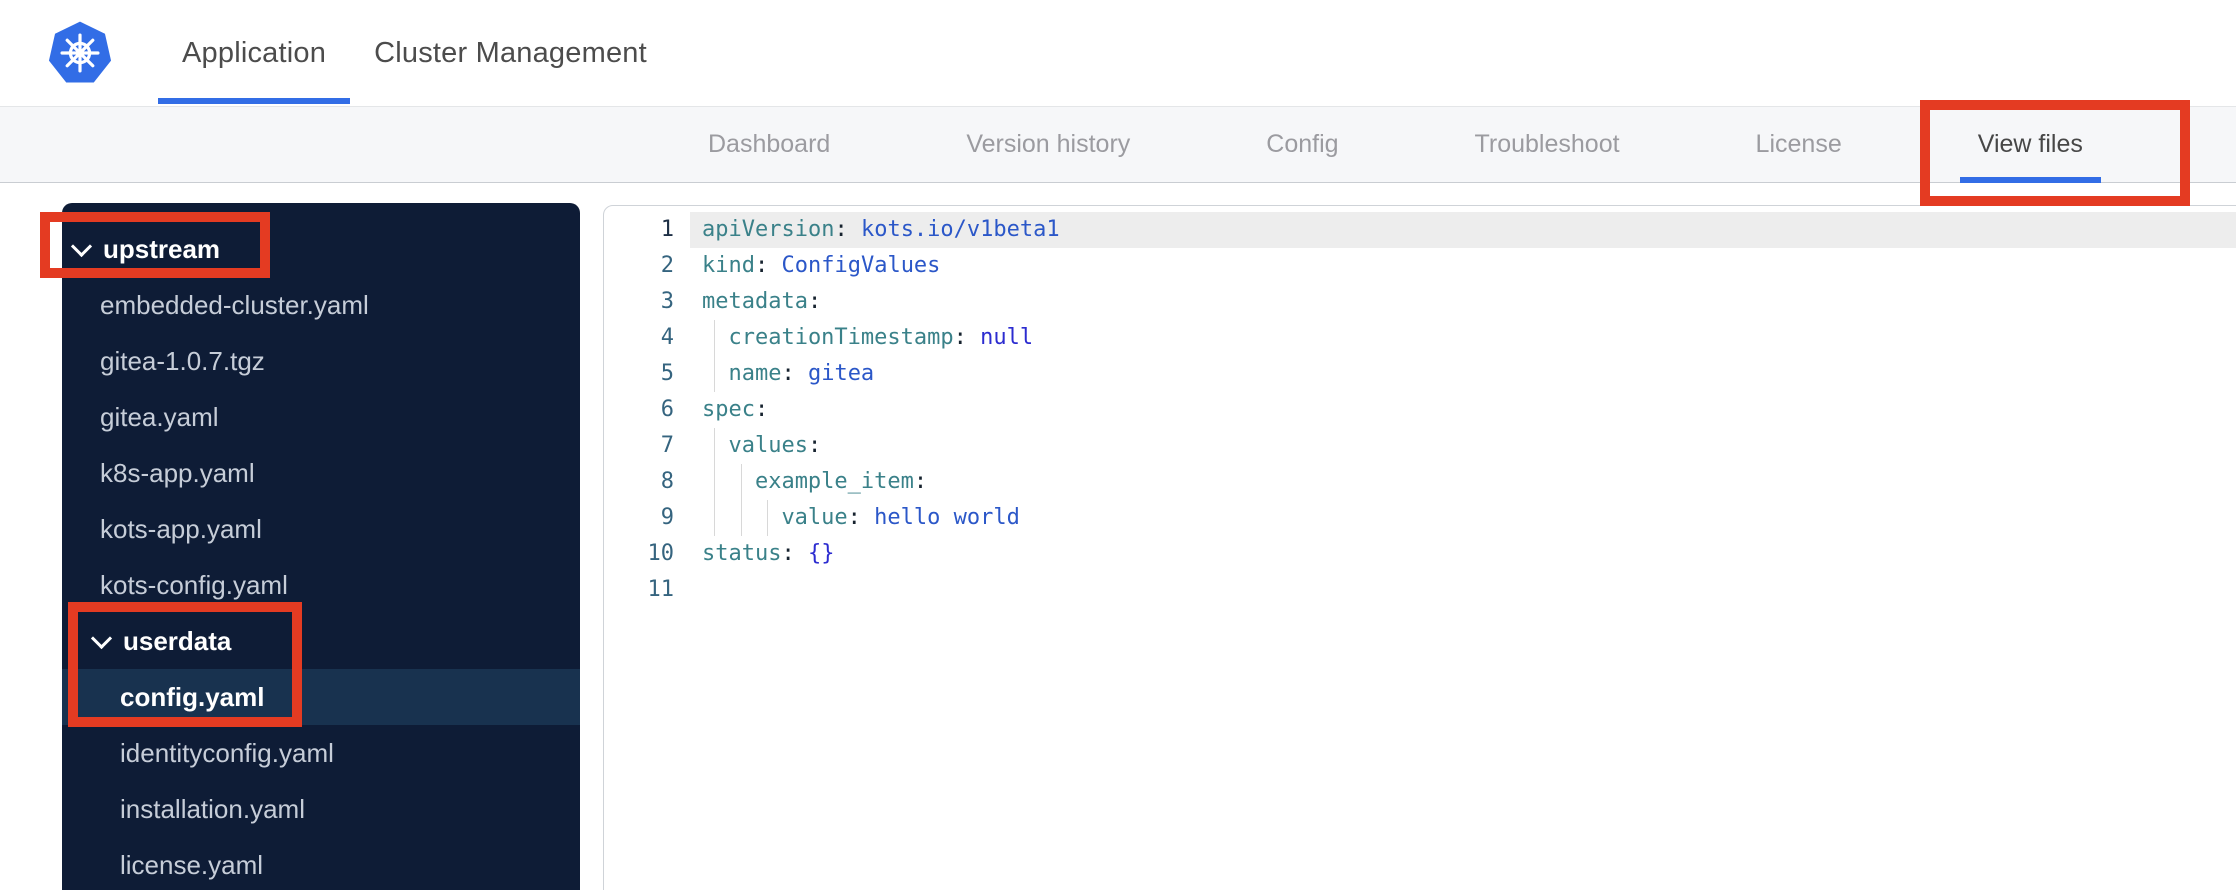  What do you see at coordinates (755, 373) in the screenshot?
I see `code-token: name` at bounding box center [755, 373].